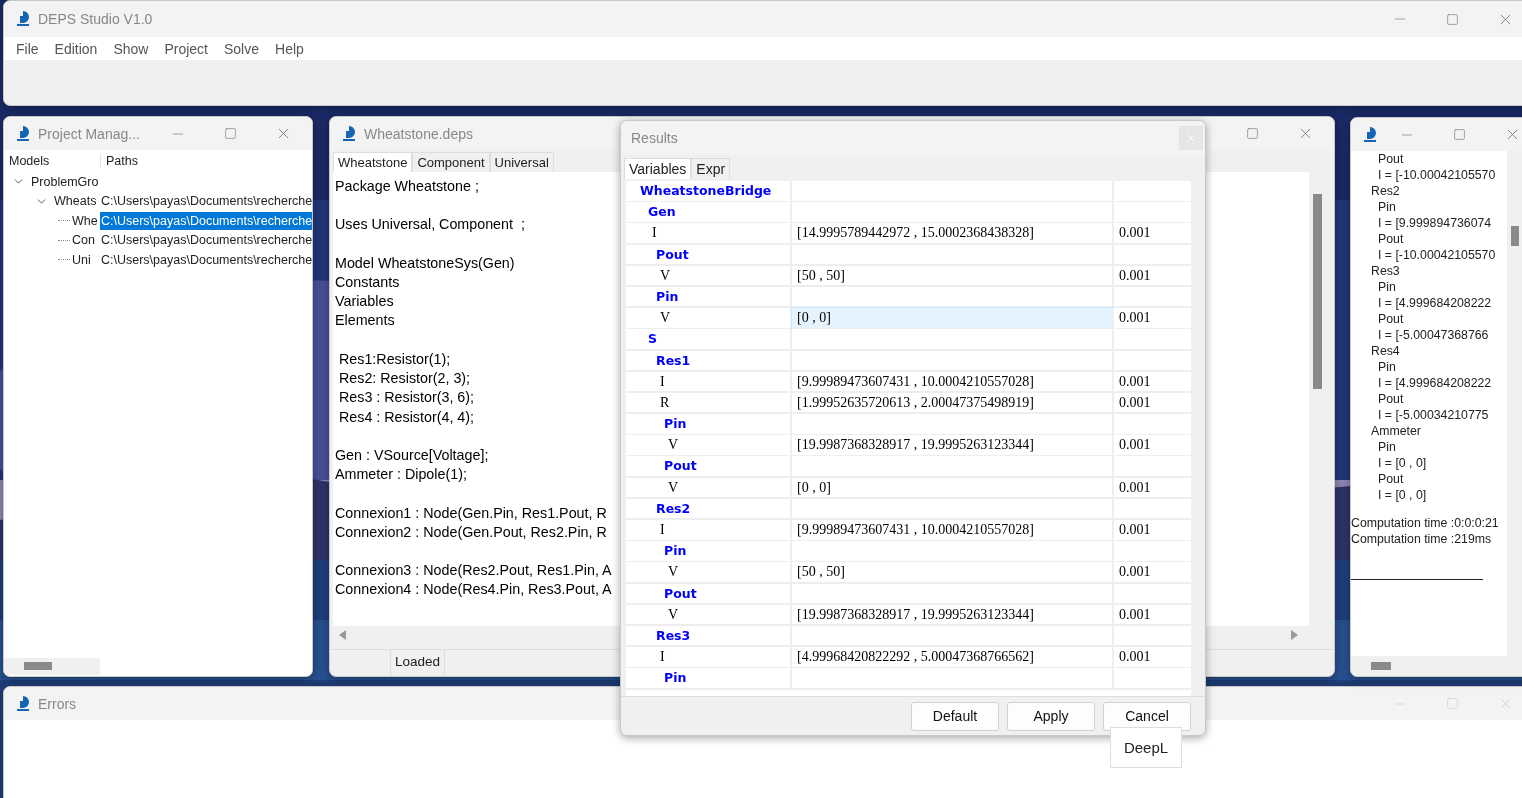 This screenshot has width=1522, height=798. I want to click on column-header: Models, so click(52, 161).